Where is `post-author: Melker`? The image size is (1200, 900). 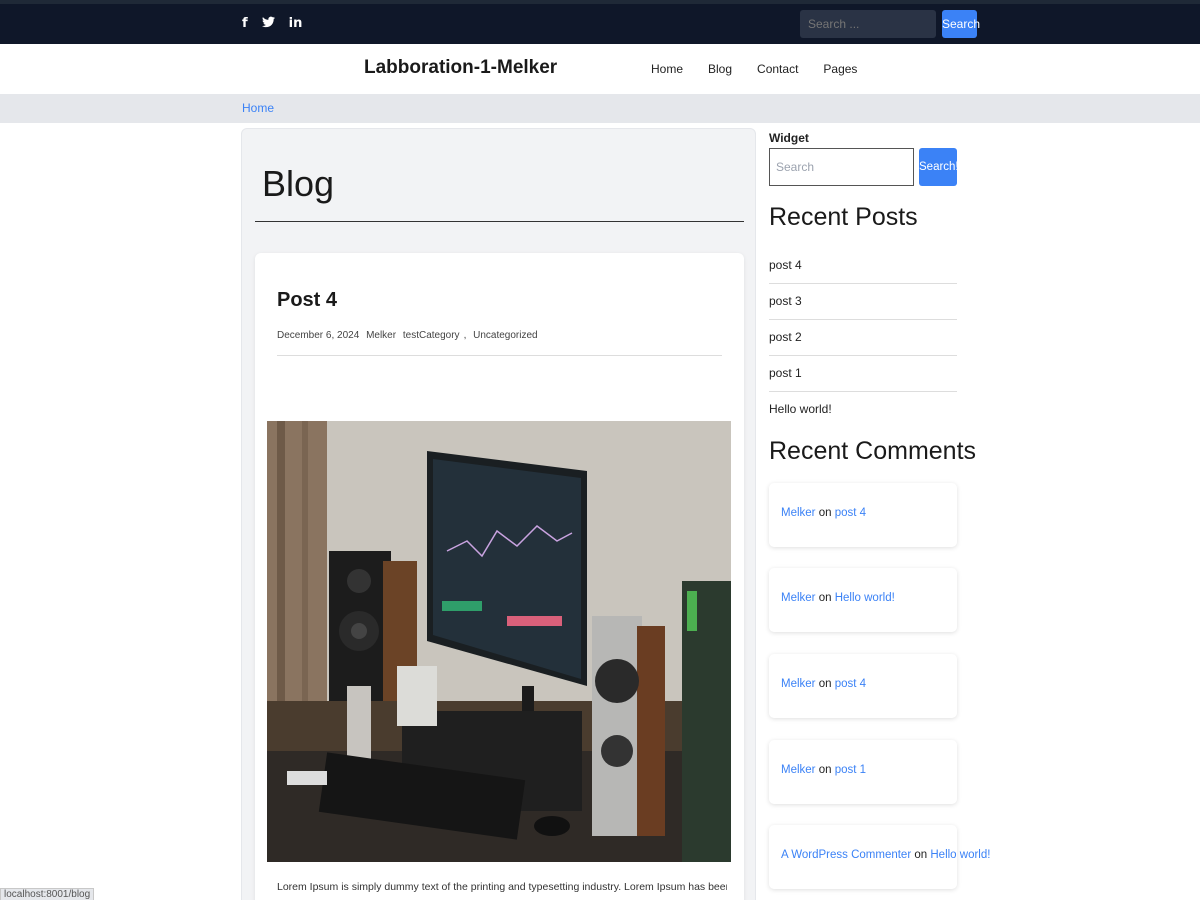 post-author: Melker is located at coordinates (381, 335).